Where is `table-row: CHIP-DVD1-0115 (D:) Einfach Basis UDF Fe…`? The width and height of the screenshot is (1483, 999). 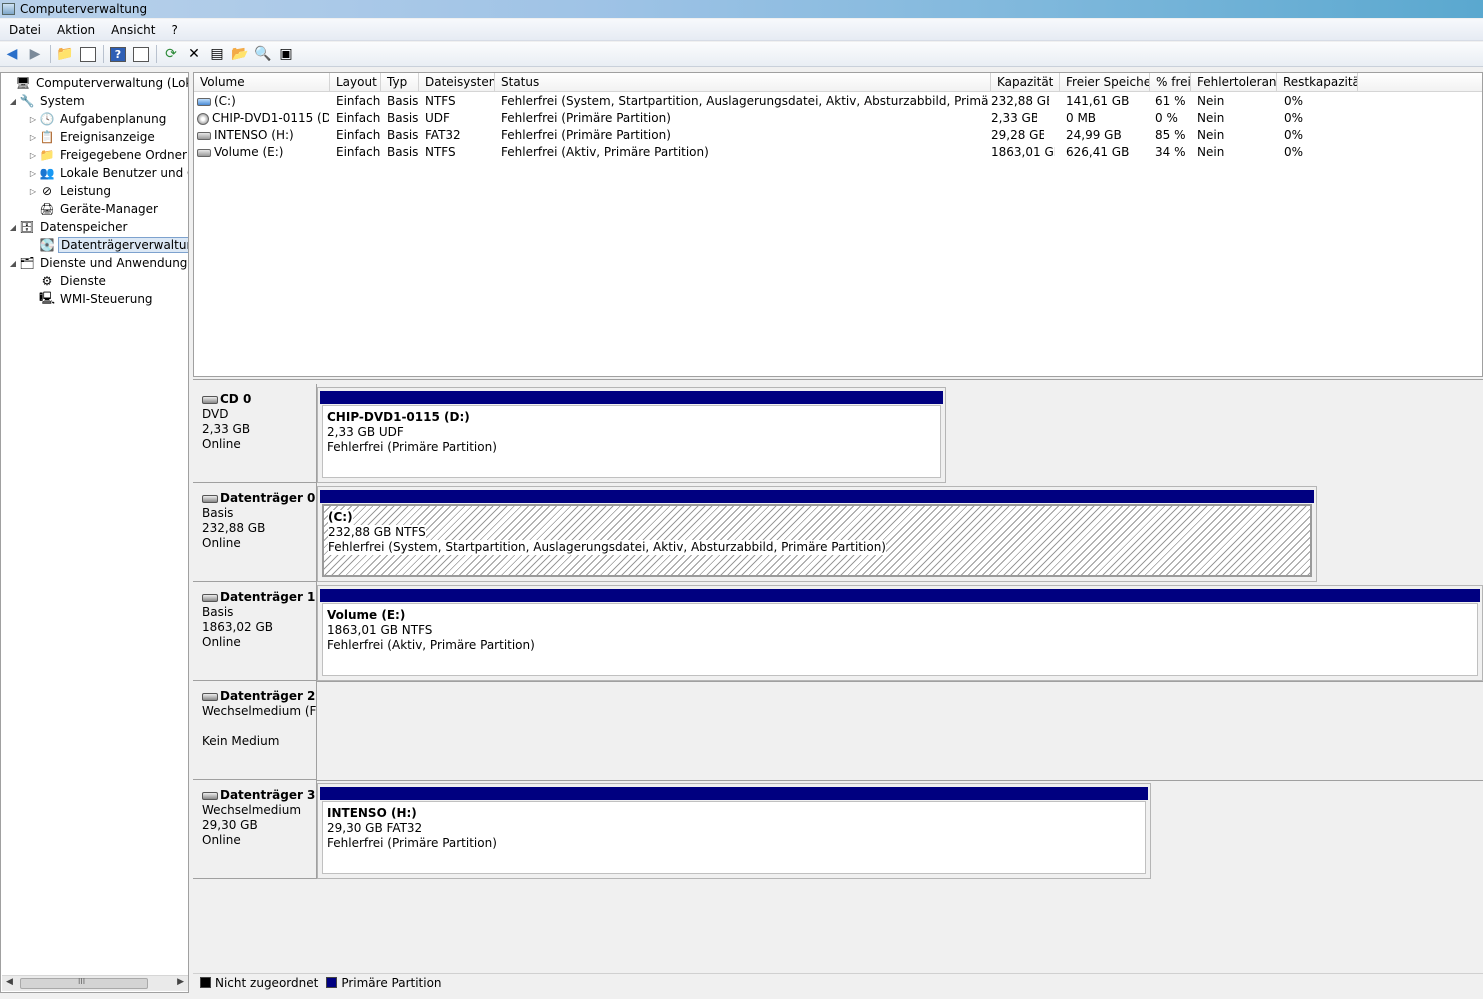
table-row: CHIP-DVD1-0115 (D:) Einfach Basis UDF Fe… is located at coordinates (838, 118).